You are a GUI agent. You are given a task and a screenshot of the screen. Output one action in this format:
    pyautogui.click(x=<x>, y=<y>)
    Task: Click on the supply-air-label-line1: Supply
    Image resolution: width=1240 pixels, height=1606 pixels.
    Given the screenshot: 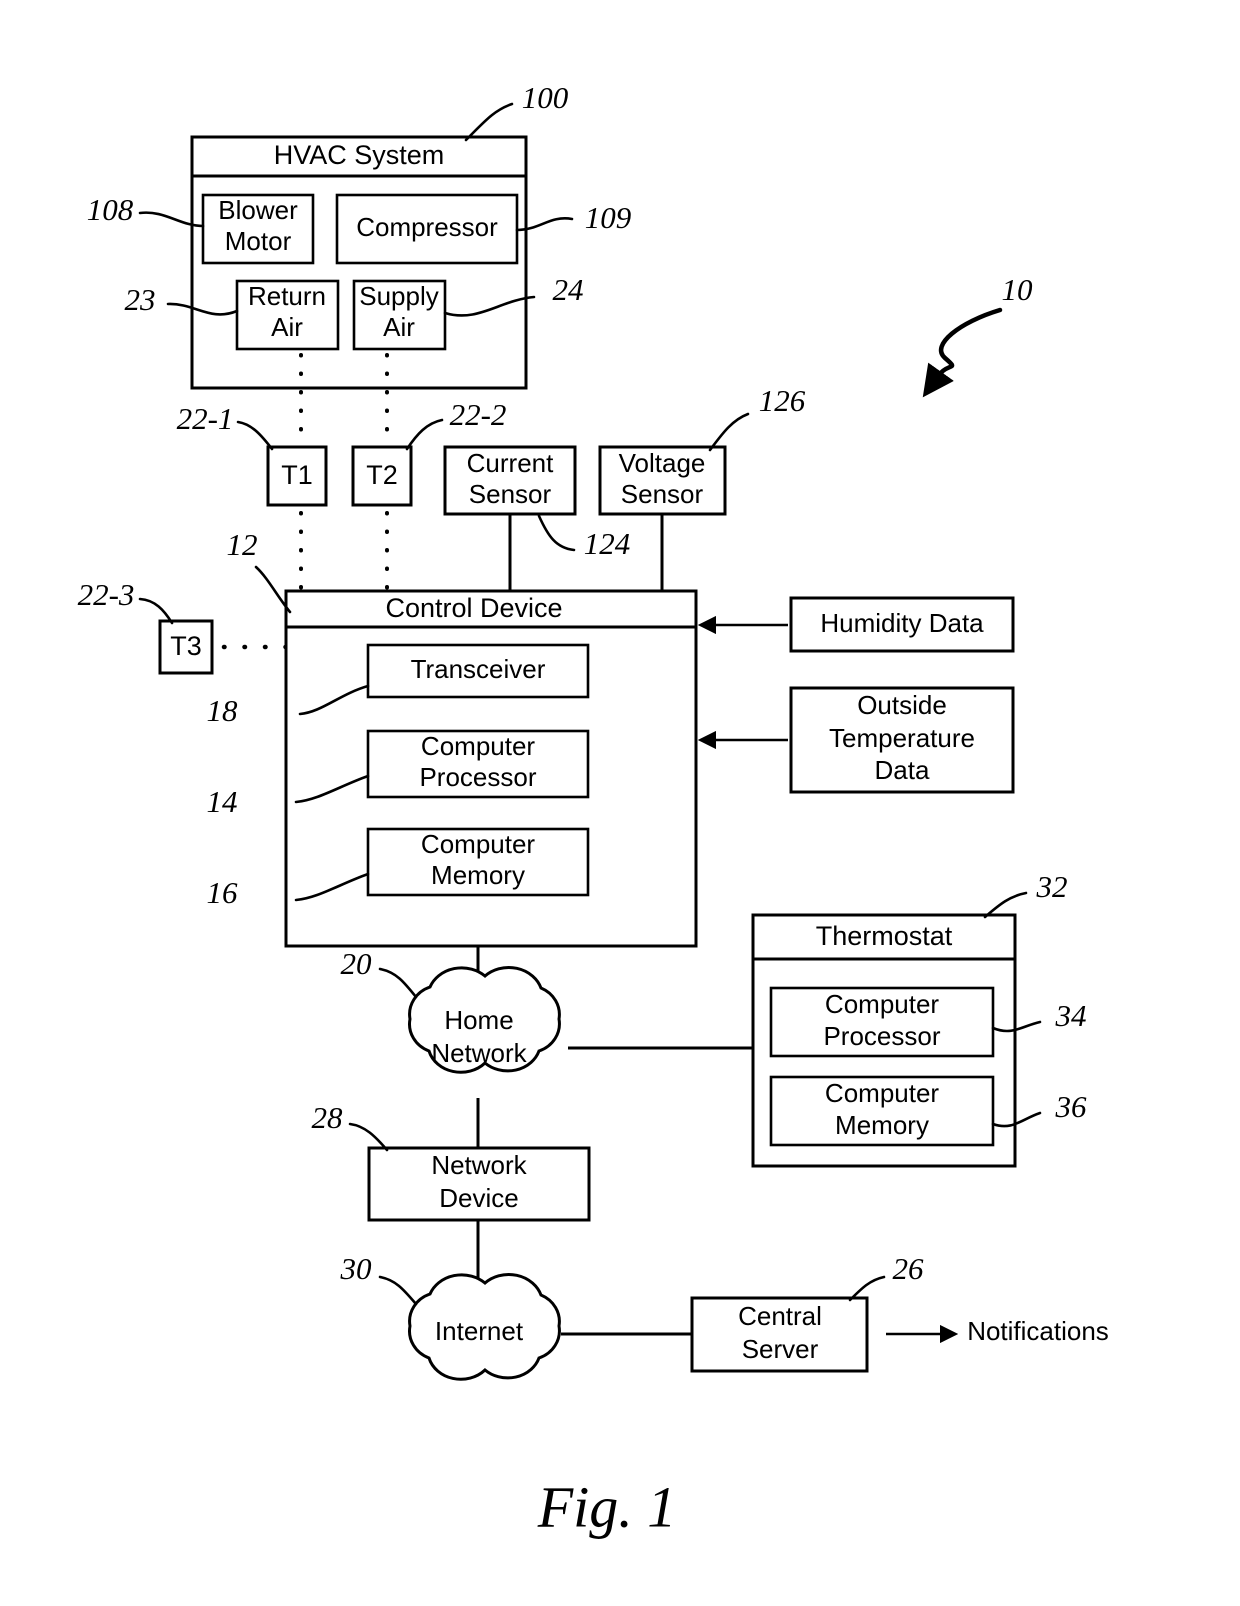 What is the action you would take?
    pyautogui.click(x=399, y=296)
    